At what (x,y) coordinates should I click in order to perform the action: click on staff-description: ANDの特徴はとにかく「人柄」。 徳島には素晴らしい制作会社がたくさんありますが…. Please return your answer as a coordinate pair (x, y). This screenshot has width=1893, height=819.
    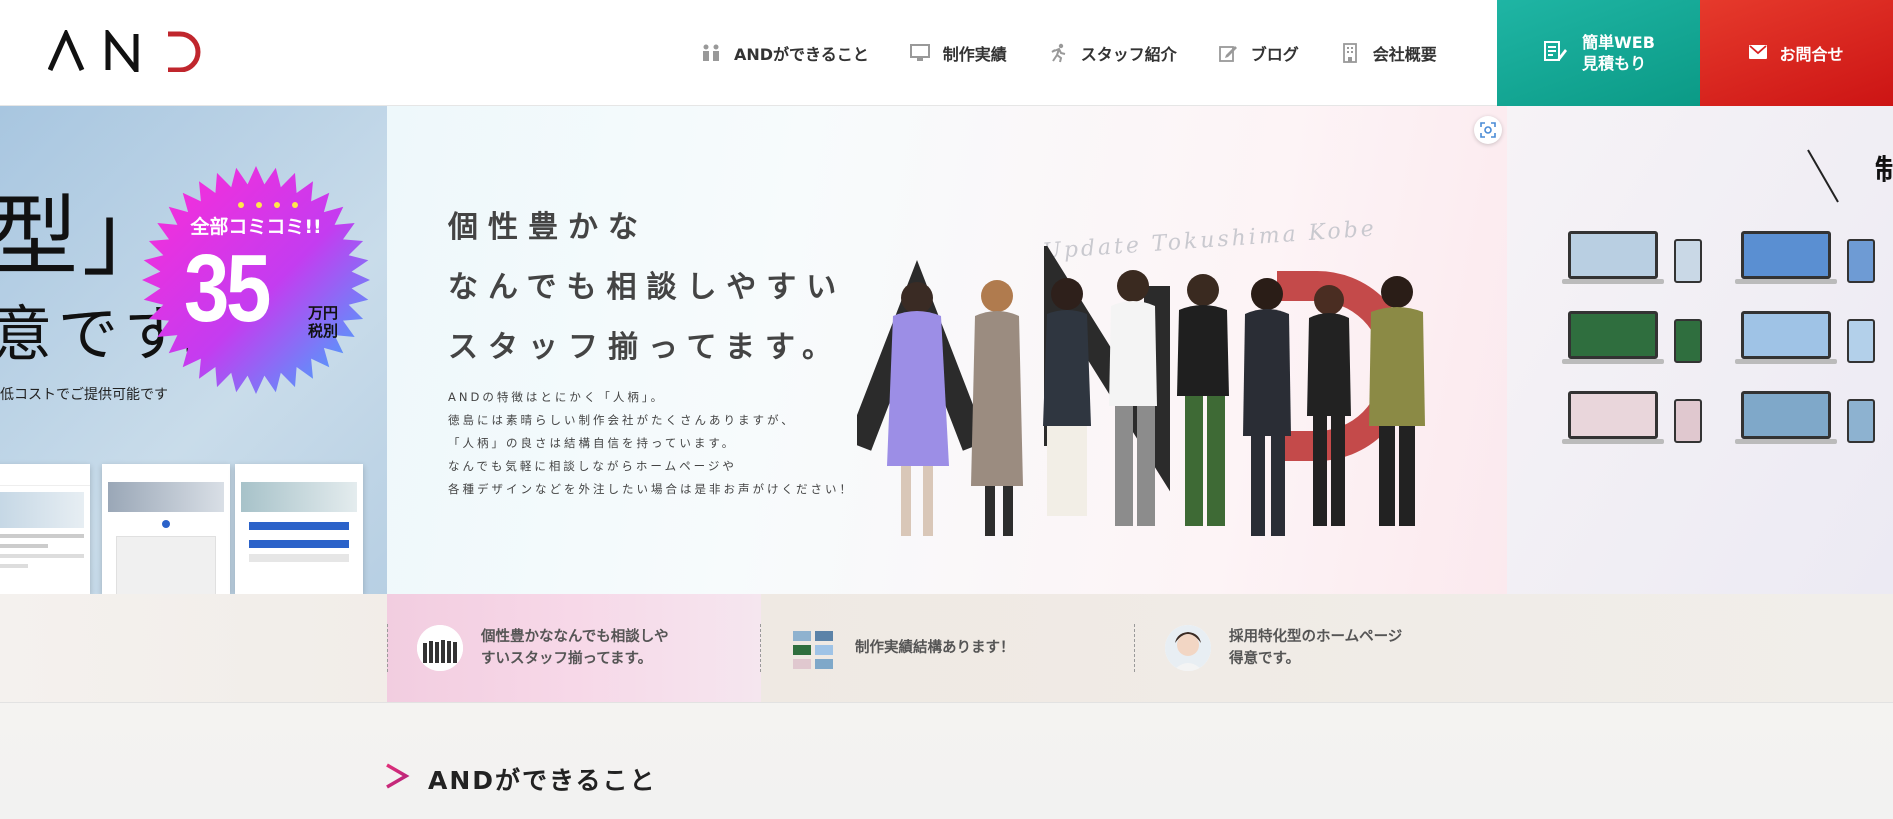
    Looking at the image, I should click on (651, 443).